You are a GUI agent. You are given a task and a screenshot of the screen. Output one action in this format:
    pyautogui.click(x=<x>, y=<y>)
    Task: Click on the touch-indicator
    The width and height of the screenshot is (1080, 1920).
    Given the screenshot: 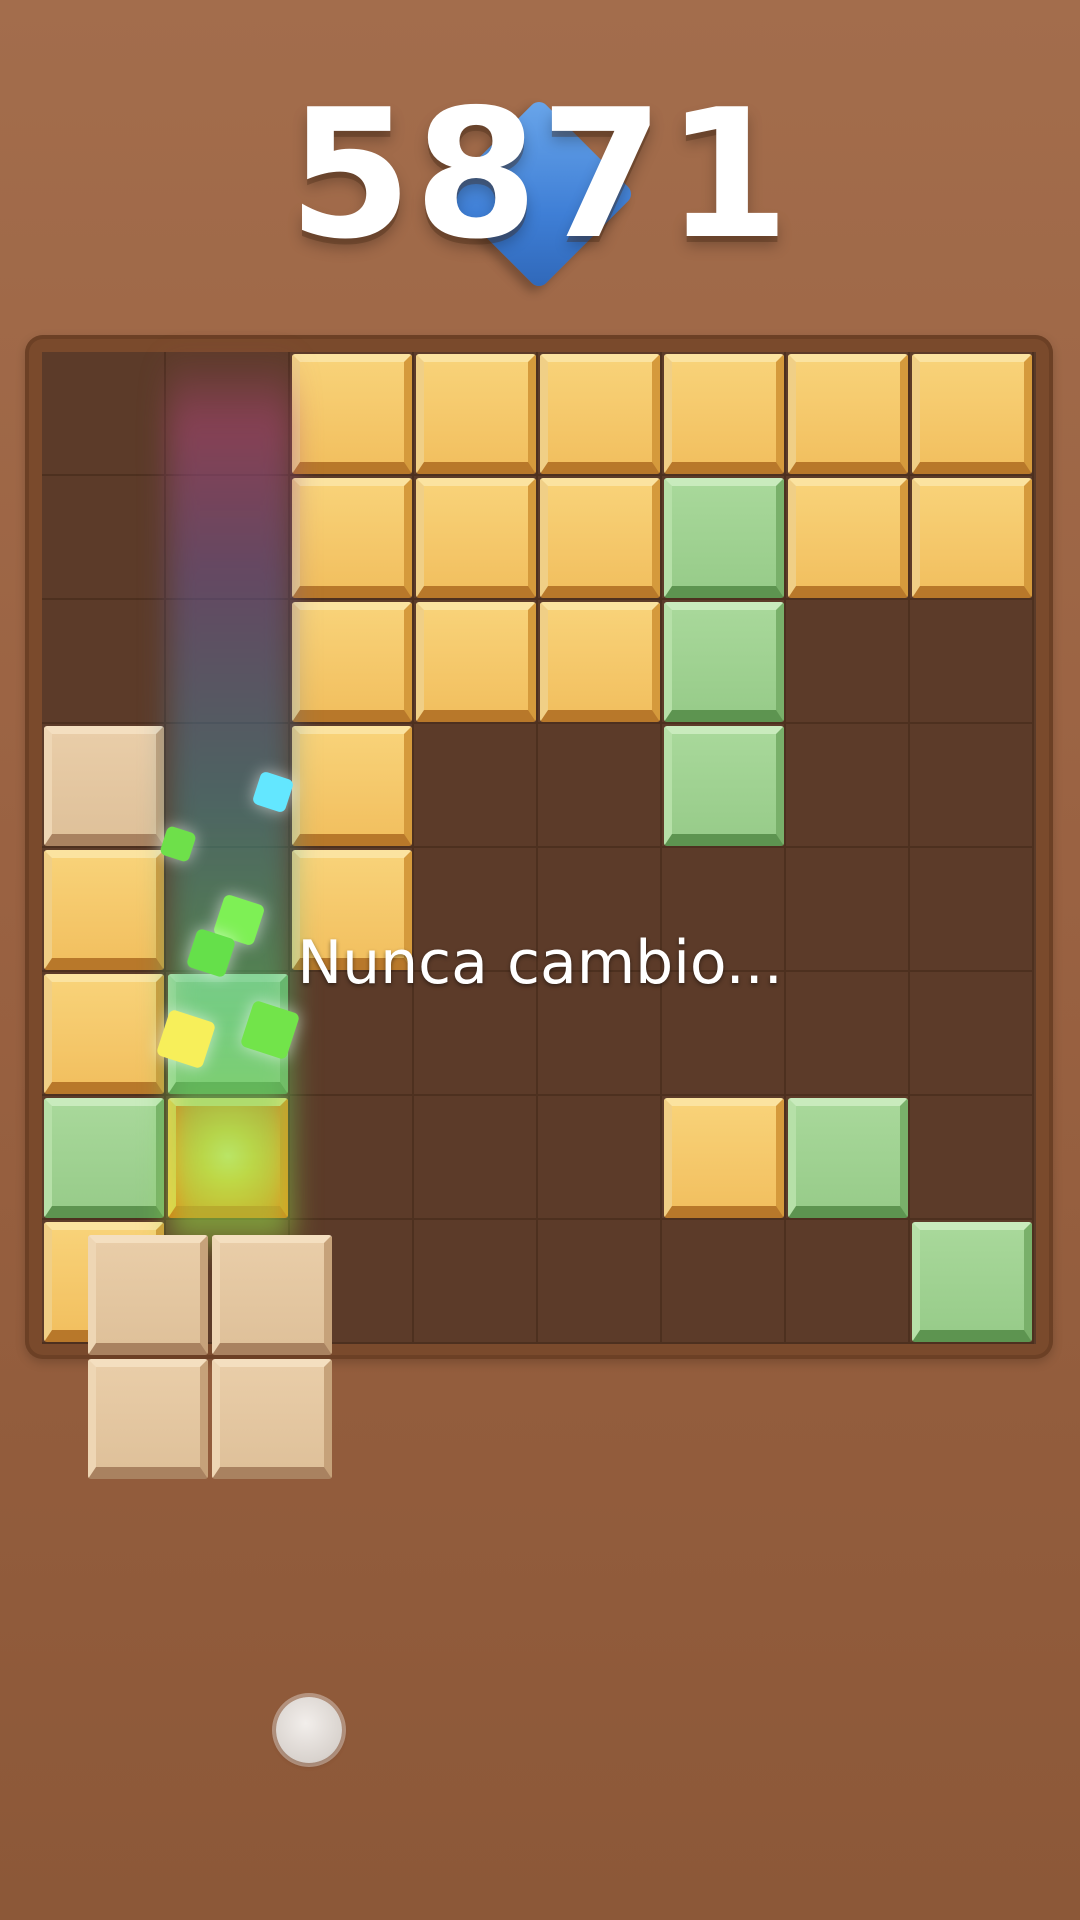 What is the action you would take?
    pyautogui.click(x=309, y=1730)
    